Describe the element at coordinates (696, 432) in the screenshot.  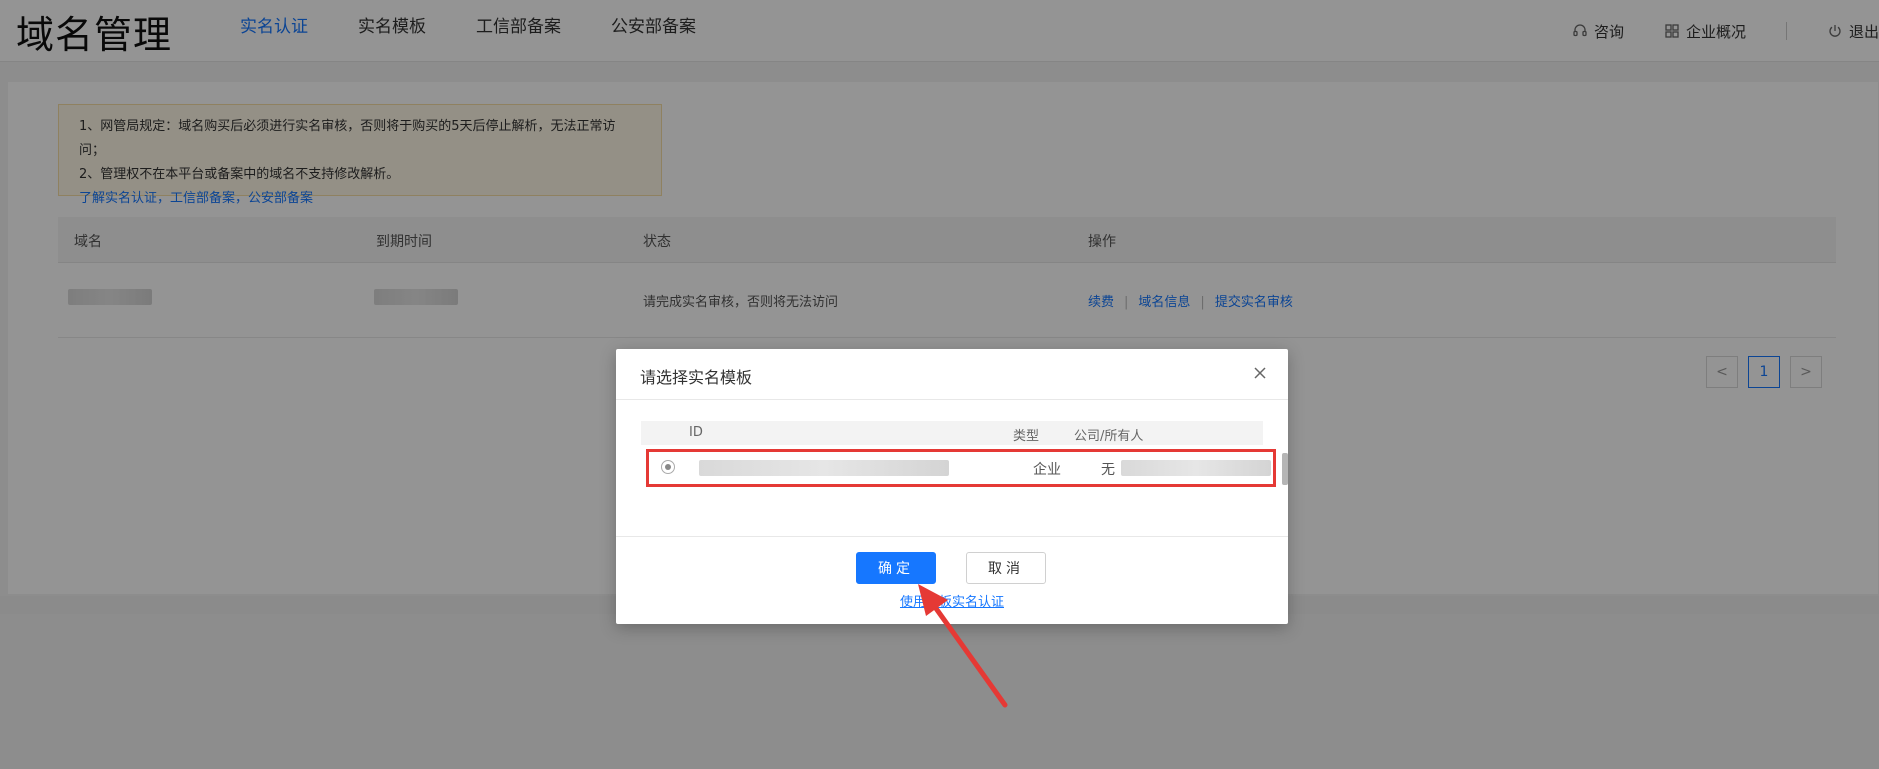
I see `col-id: ID` at that location.